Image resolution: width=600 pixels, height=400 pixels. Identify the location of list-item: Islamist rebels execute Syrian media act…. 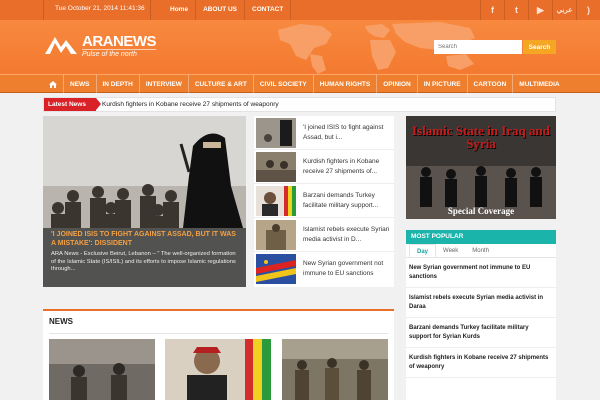
(324, 235).